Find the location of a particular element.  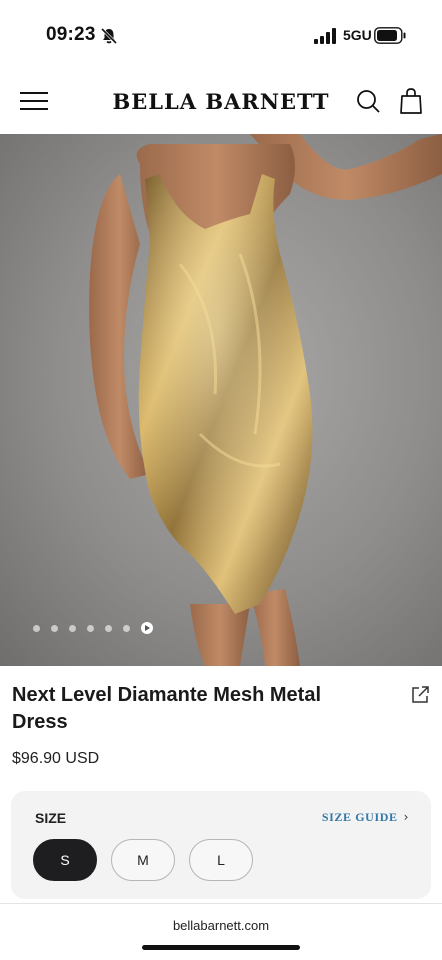

size-option-m: M is located at coordinates (143, 860).